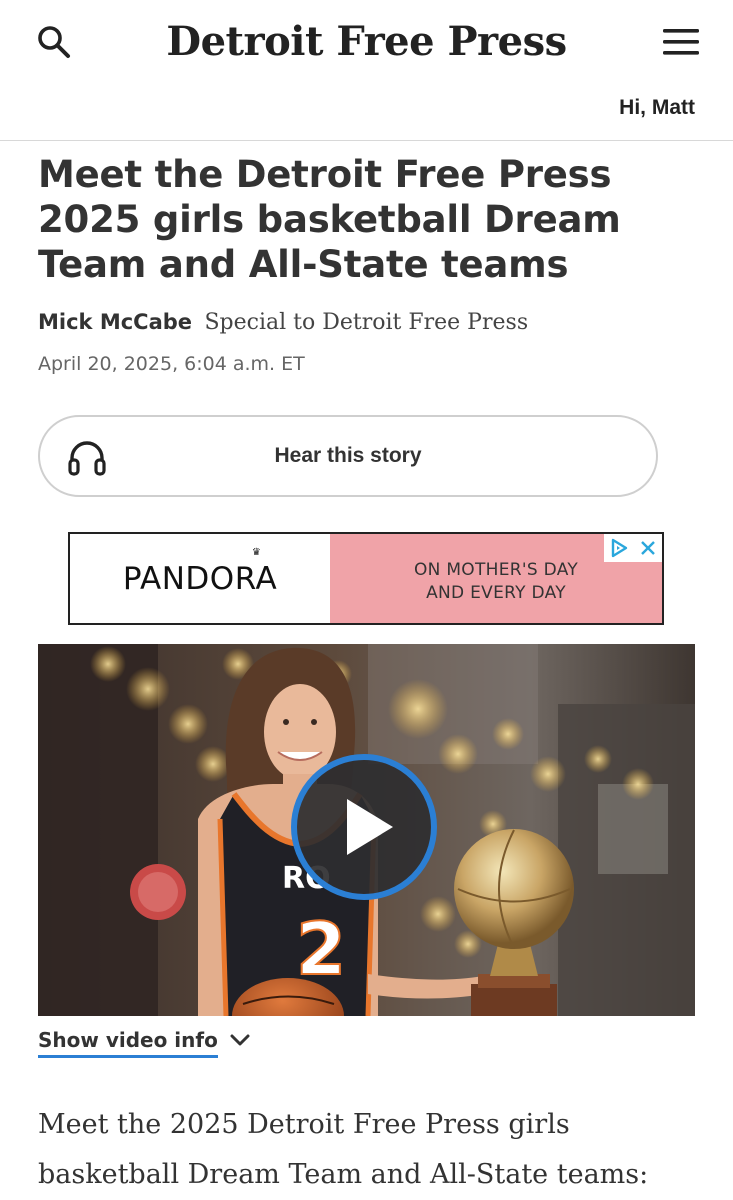 The height and width of the screenshot is (1200, 733). What do you see at coordinates (496, 581) in the screenshot?
I see `ad-tagline: ON MOTHER'S DAY AND EVERY DAY` at bounding box center [496, 581].